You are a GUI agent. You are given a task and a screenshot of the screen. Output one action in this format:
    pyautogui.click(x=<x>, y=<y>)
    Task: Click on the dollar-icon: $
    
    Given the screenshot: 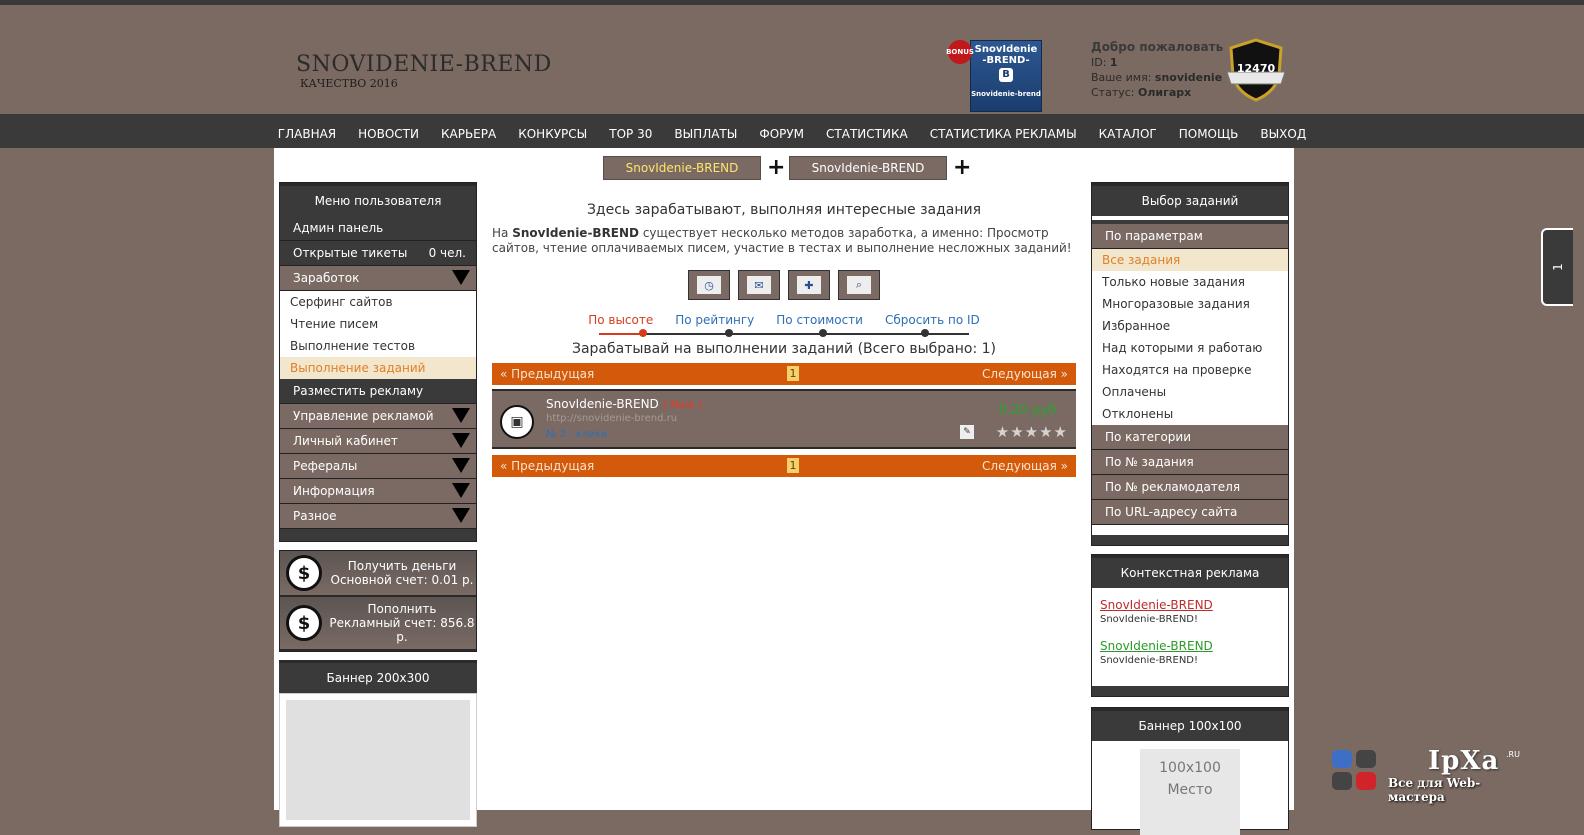 What is the action you would take?
    pyautogui.click(x=304, y=623)
    